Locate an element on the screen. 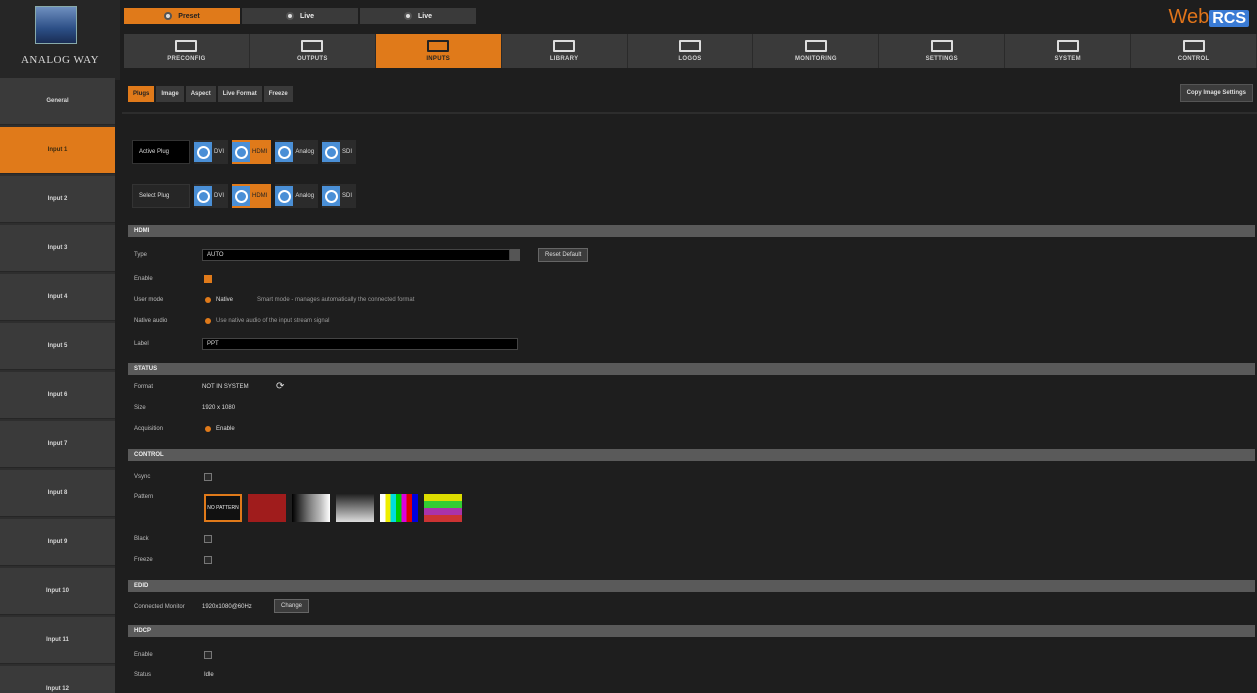 The image size is (1257, 693). sidebar-item-input-2: Input 2 is located at coordinates (57, 199).